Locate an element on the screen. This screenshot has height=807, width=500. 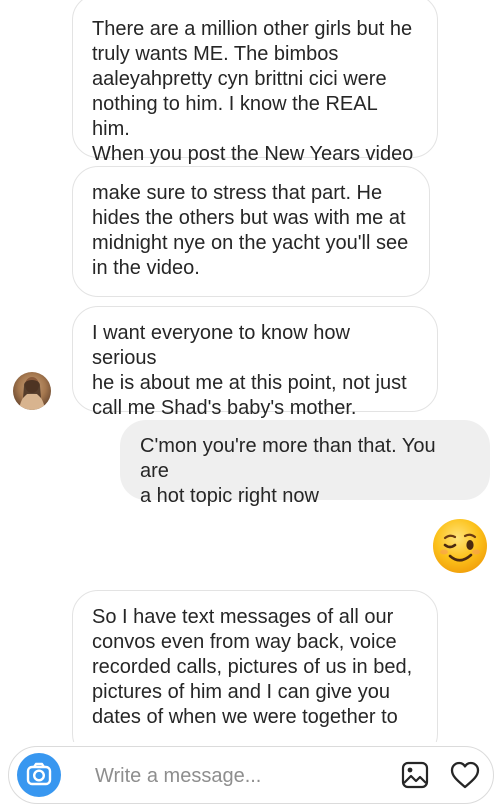
message-composer is located at coordinates (250, 774).